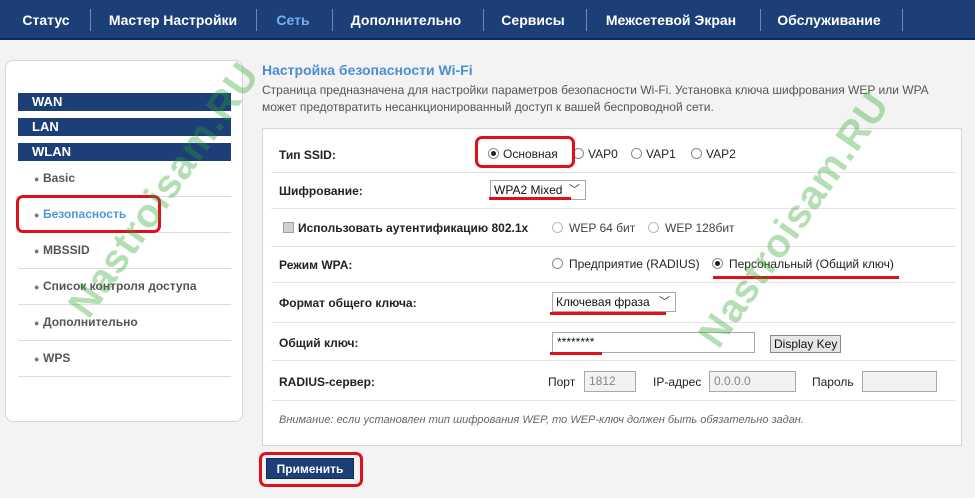 The height and width of the screenshot is (498, 975). I want to click on sidebar-item-security: ● Безопасность, so click(124, 215).